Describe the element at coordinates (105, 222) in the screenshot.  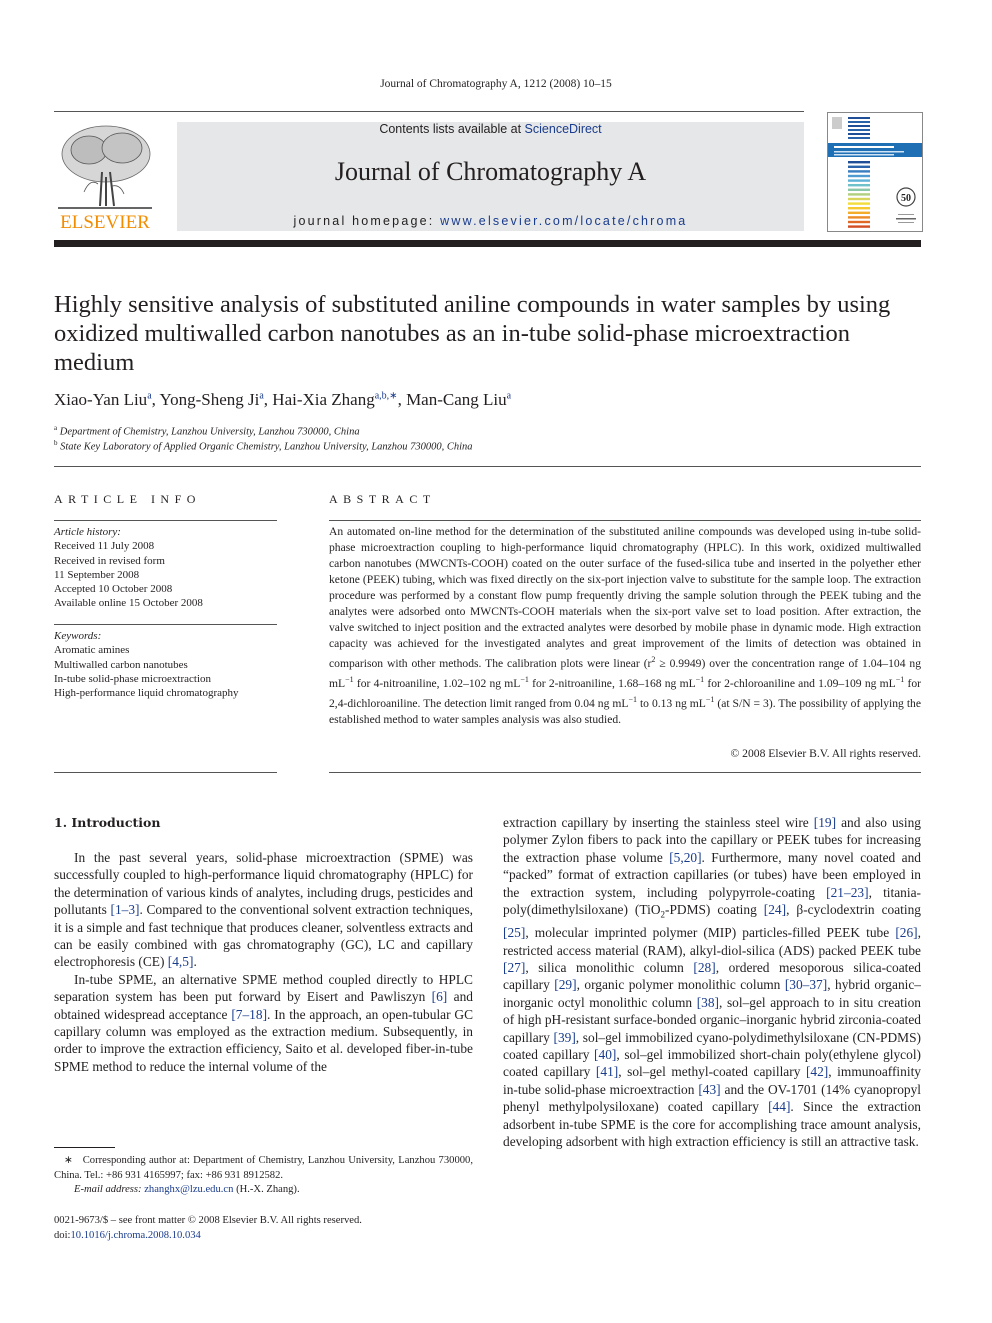
I see `elsevier-wordmark: ELSEVIER` at that location.